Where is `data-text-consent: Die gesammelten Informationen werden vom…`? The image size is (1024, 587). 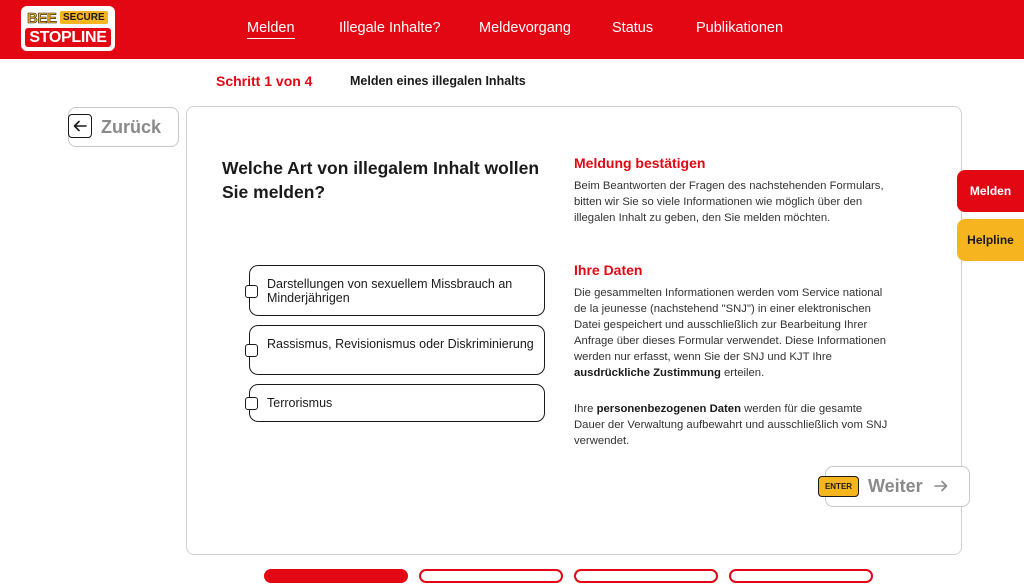 data-text-consent: Die gesammelten Informationen werden vom… is located at coordinates (734, 333).